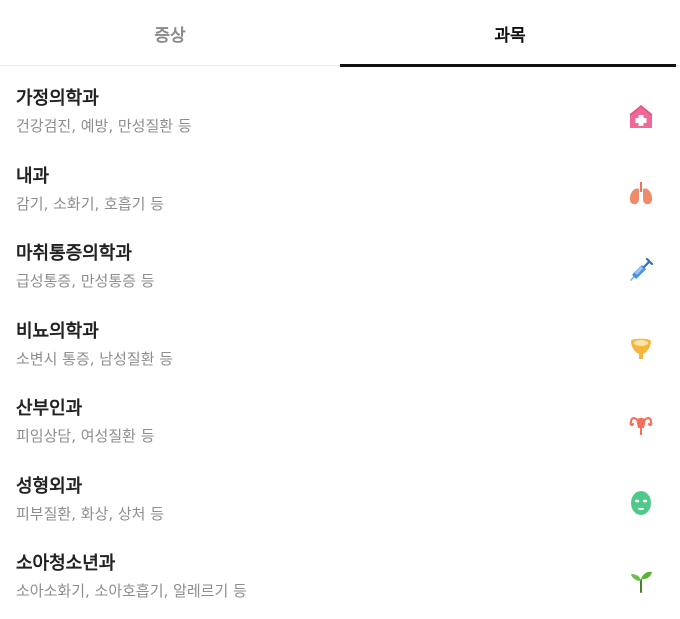  I want to click on list-item: 성형외과 피부질환, 화상, 상처 등, so click(340, 493).